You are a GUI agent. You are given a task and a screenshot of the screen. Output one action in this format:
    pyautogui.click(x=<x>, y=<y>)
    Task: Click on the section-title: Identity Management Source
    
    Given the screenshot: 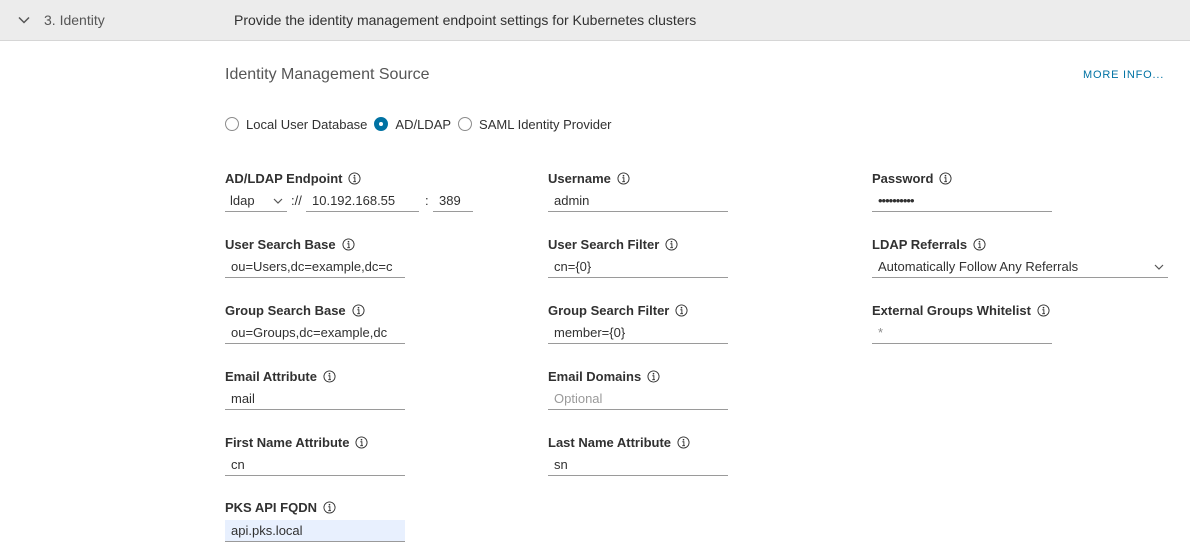 What is the action you would take?
    pyautogui.click(x=327, y=74)
    